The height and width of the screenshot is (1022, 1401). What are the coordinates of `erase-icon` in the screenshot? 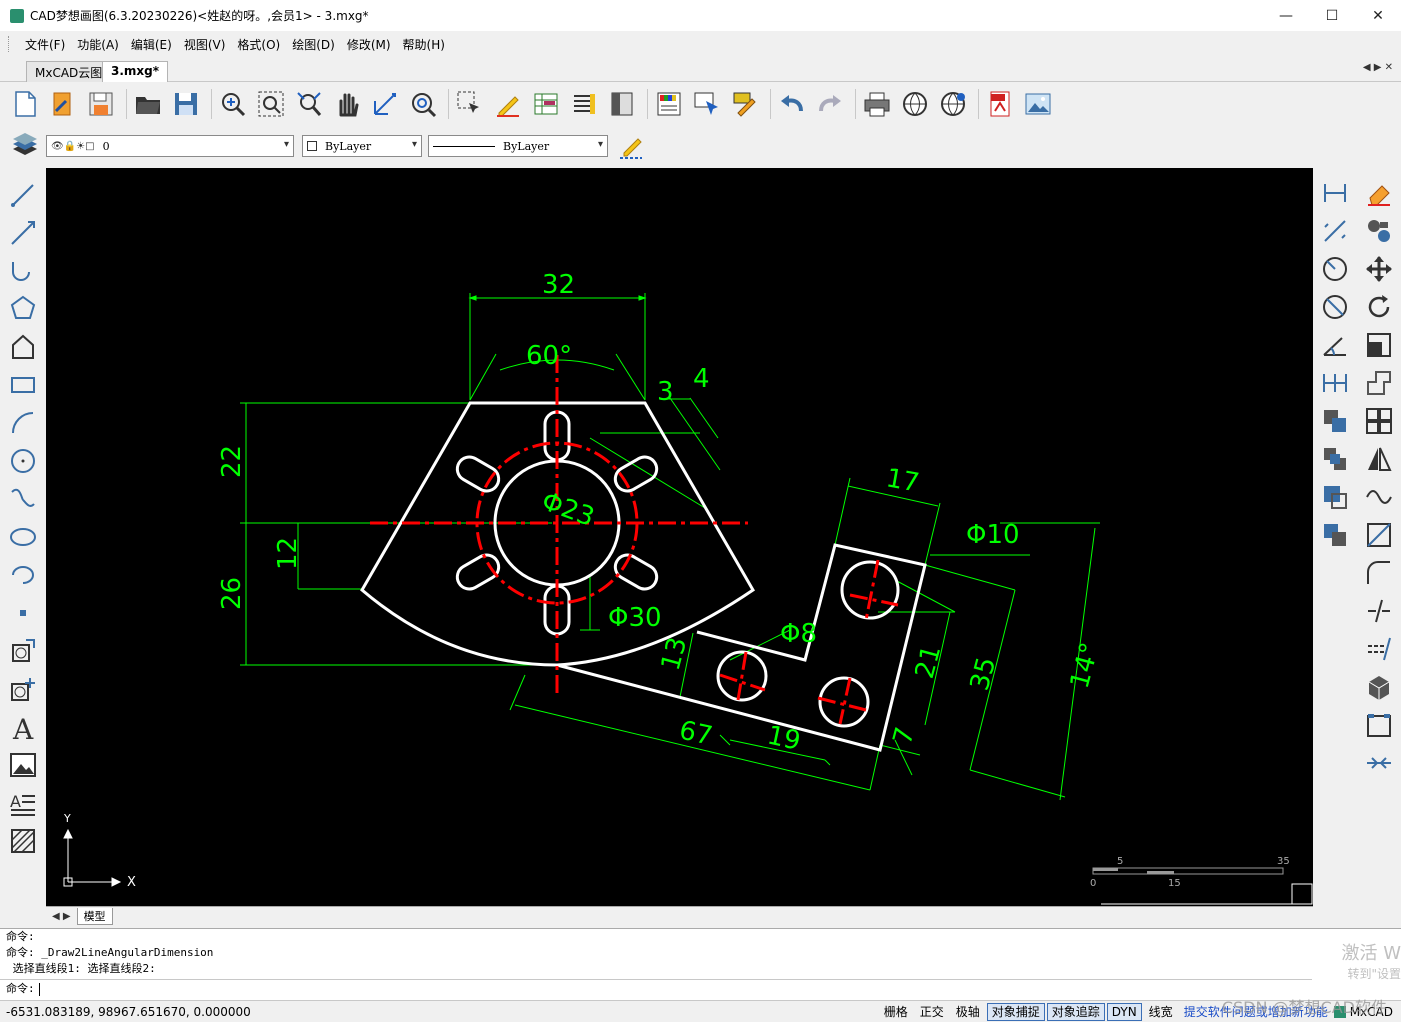 It's located at (1379, 193).